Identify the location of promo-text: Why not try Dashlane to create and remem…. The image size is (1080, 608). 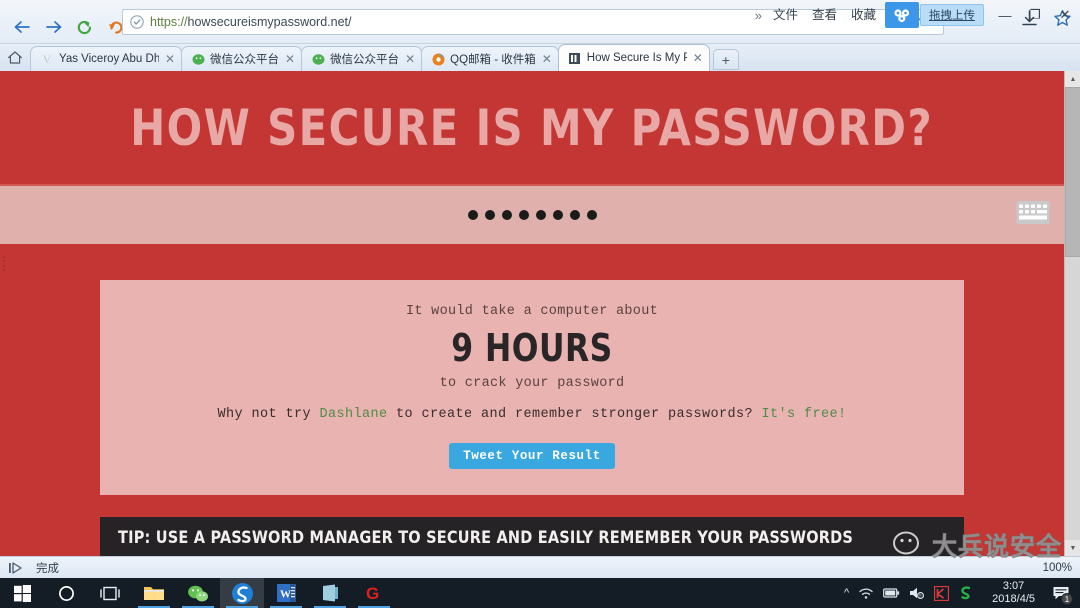
(532, 414).